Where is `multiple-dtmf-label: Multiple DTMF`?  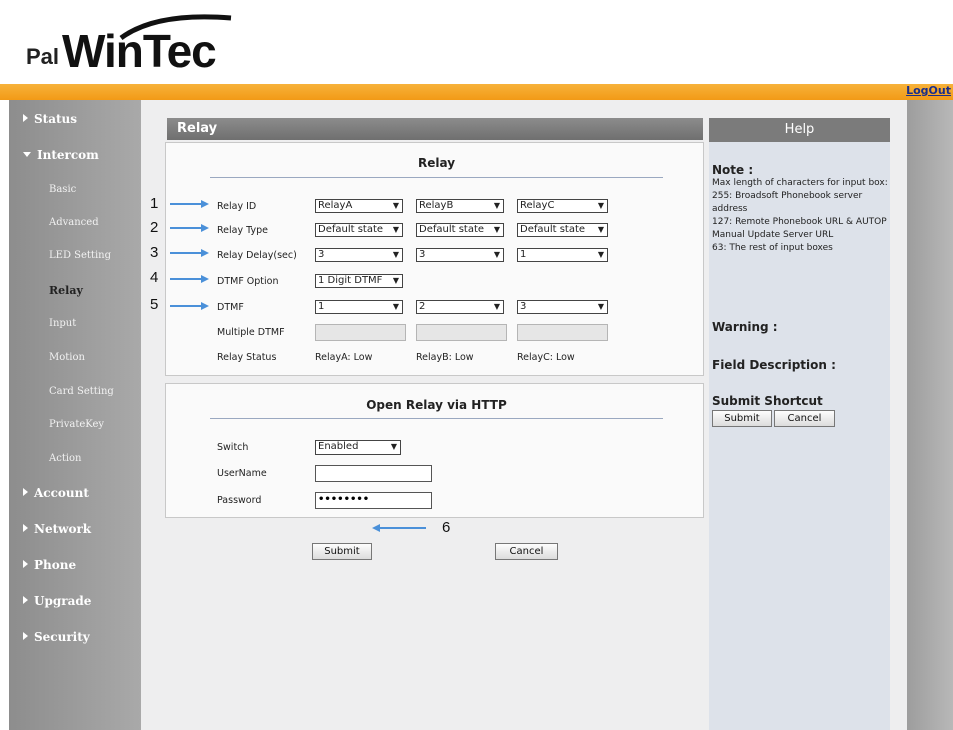
multiple-dtmf-label: Multiple DTMF is located at coordinates (251, 332).